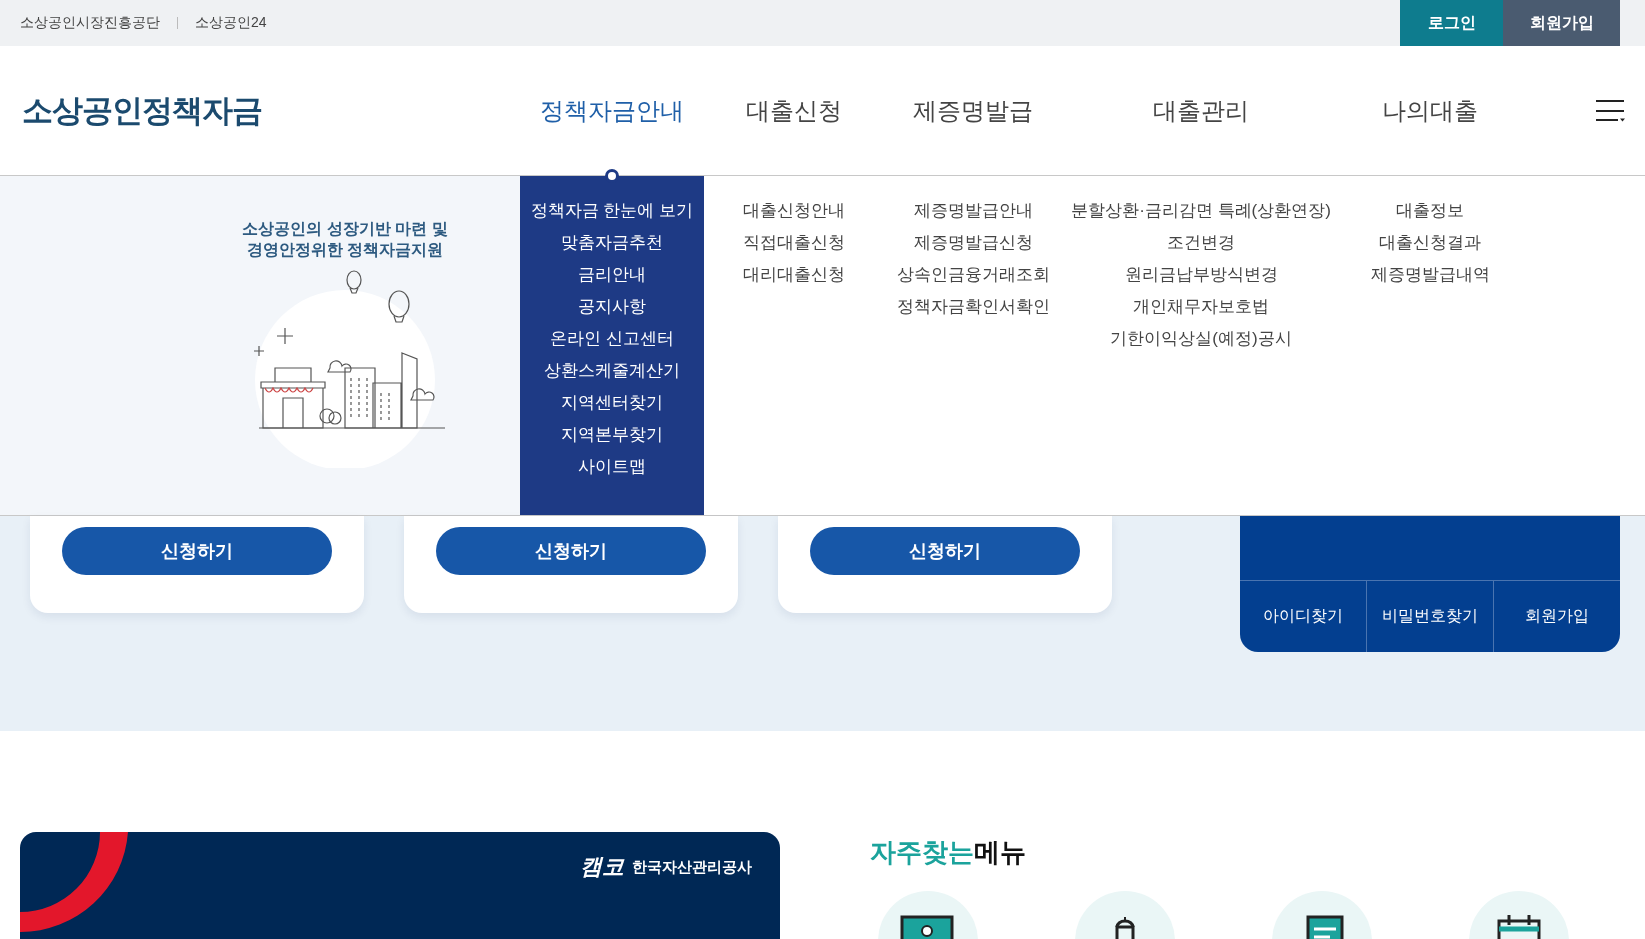  I want to click on organization-name: 한국자산관리공사, so click(692, 867).